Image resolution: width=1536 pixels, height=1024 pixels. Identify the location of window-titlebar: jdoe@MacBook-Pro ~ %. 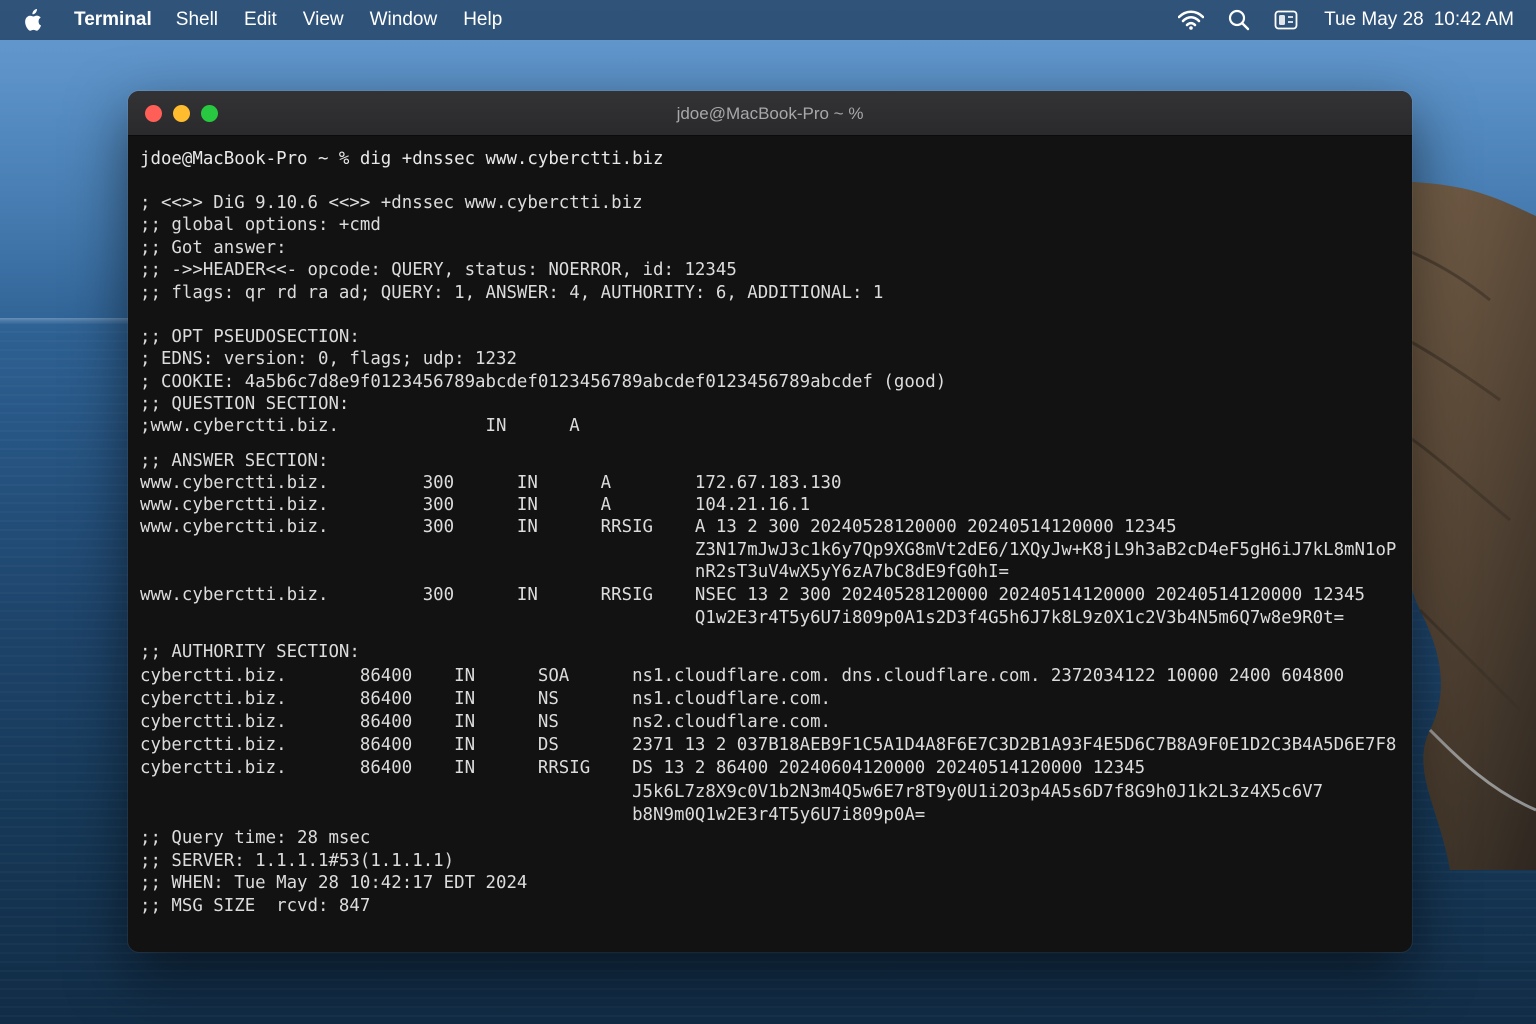
(770, 113).